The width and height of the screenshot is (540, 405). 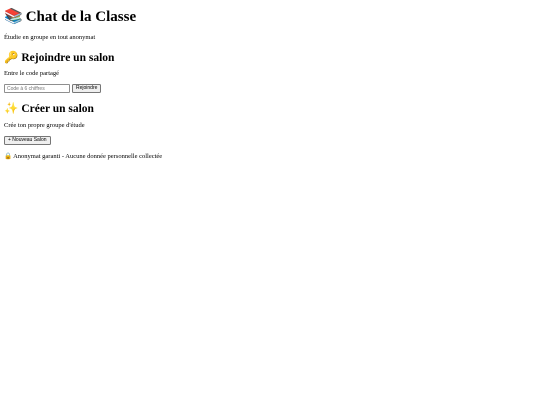 What do you see at coordinates (8, 156) in the screenshot?
I see `lock-icon: 🔒` at bounding box center [8, 156].